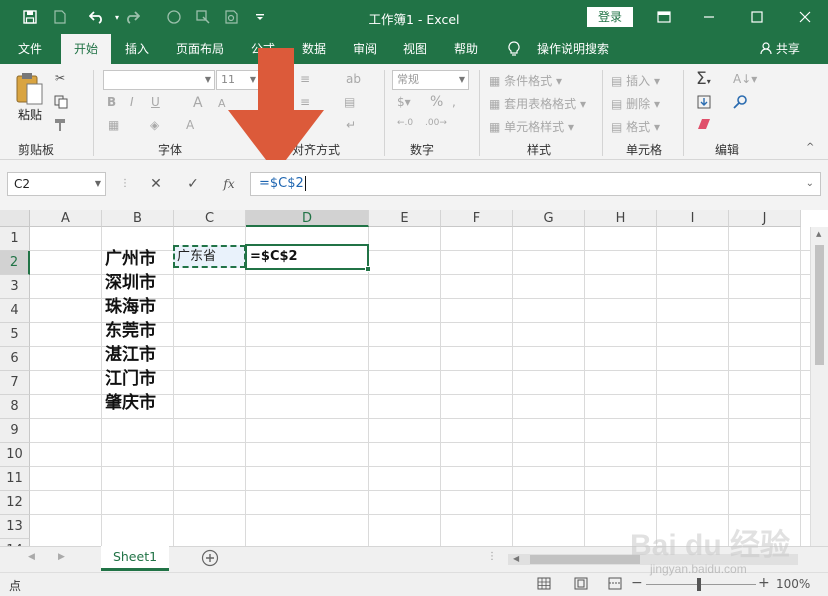  What do you see at coordinates (430, 80) in the screenshot?
I see `number-format-combo: 常规 ▼` at bounding box center [430, 80].